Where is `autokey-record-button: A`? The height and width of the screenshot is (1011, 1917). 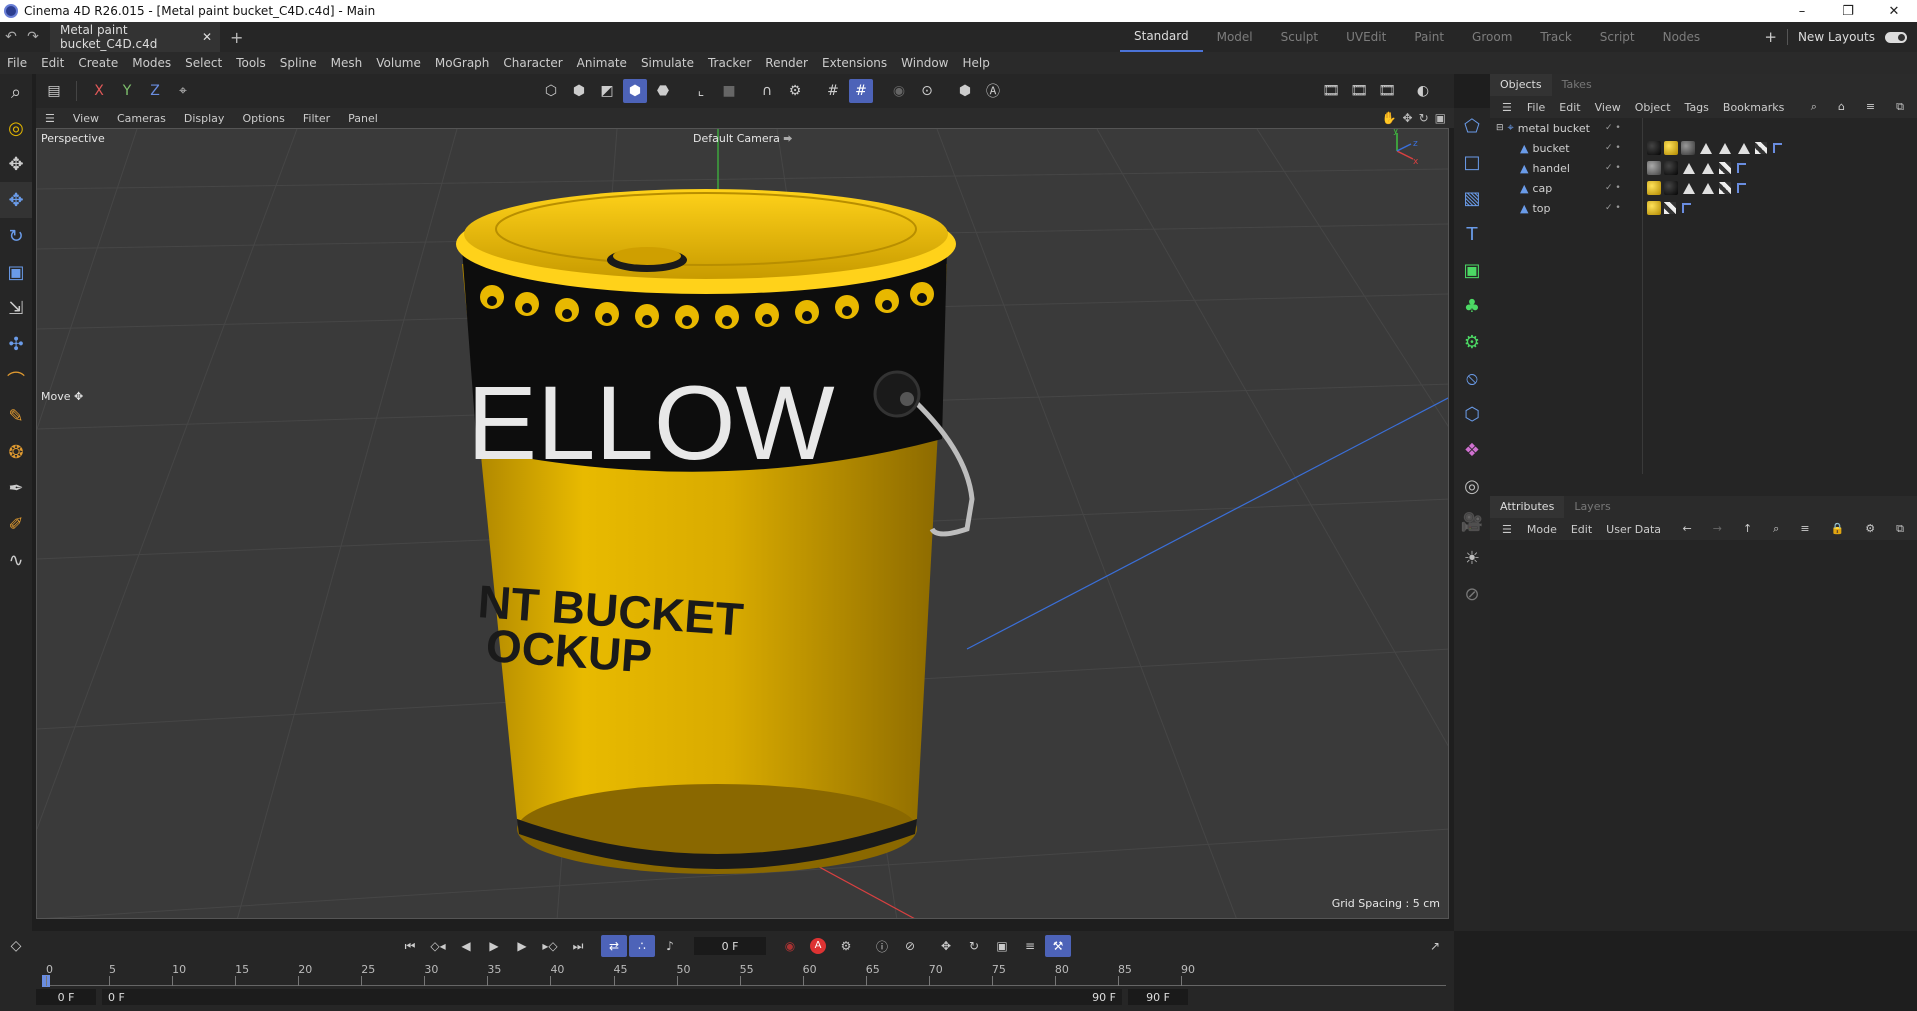
autokey-record-button: A is located at coordinates (818, 946).